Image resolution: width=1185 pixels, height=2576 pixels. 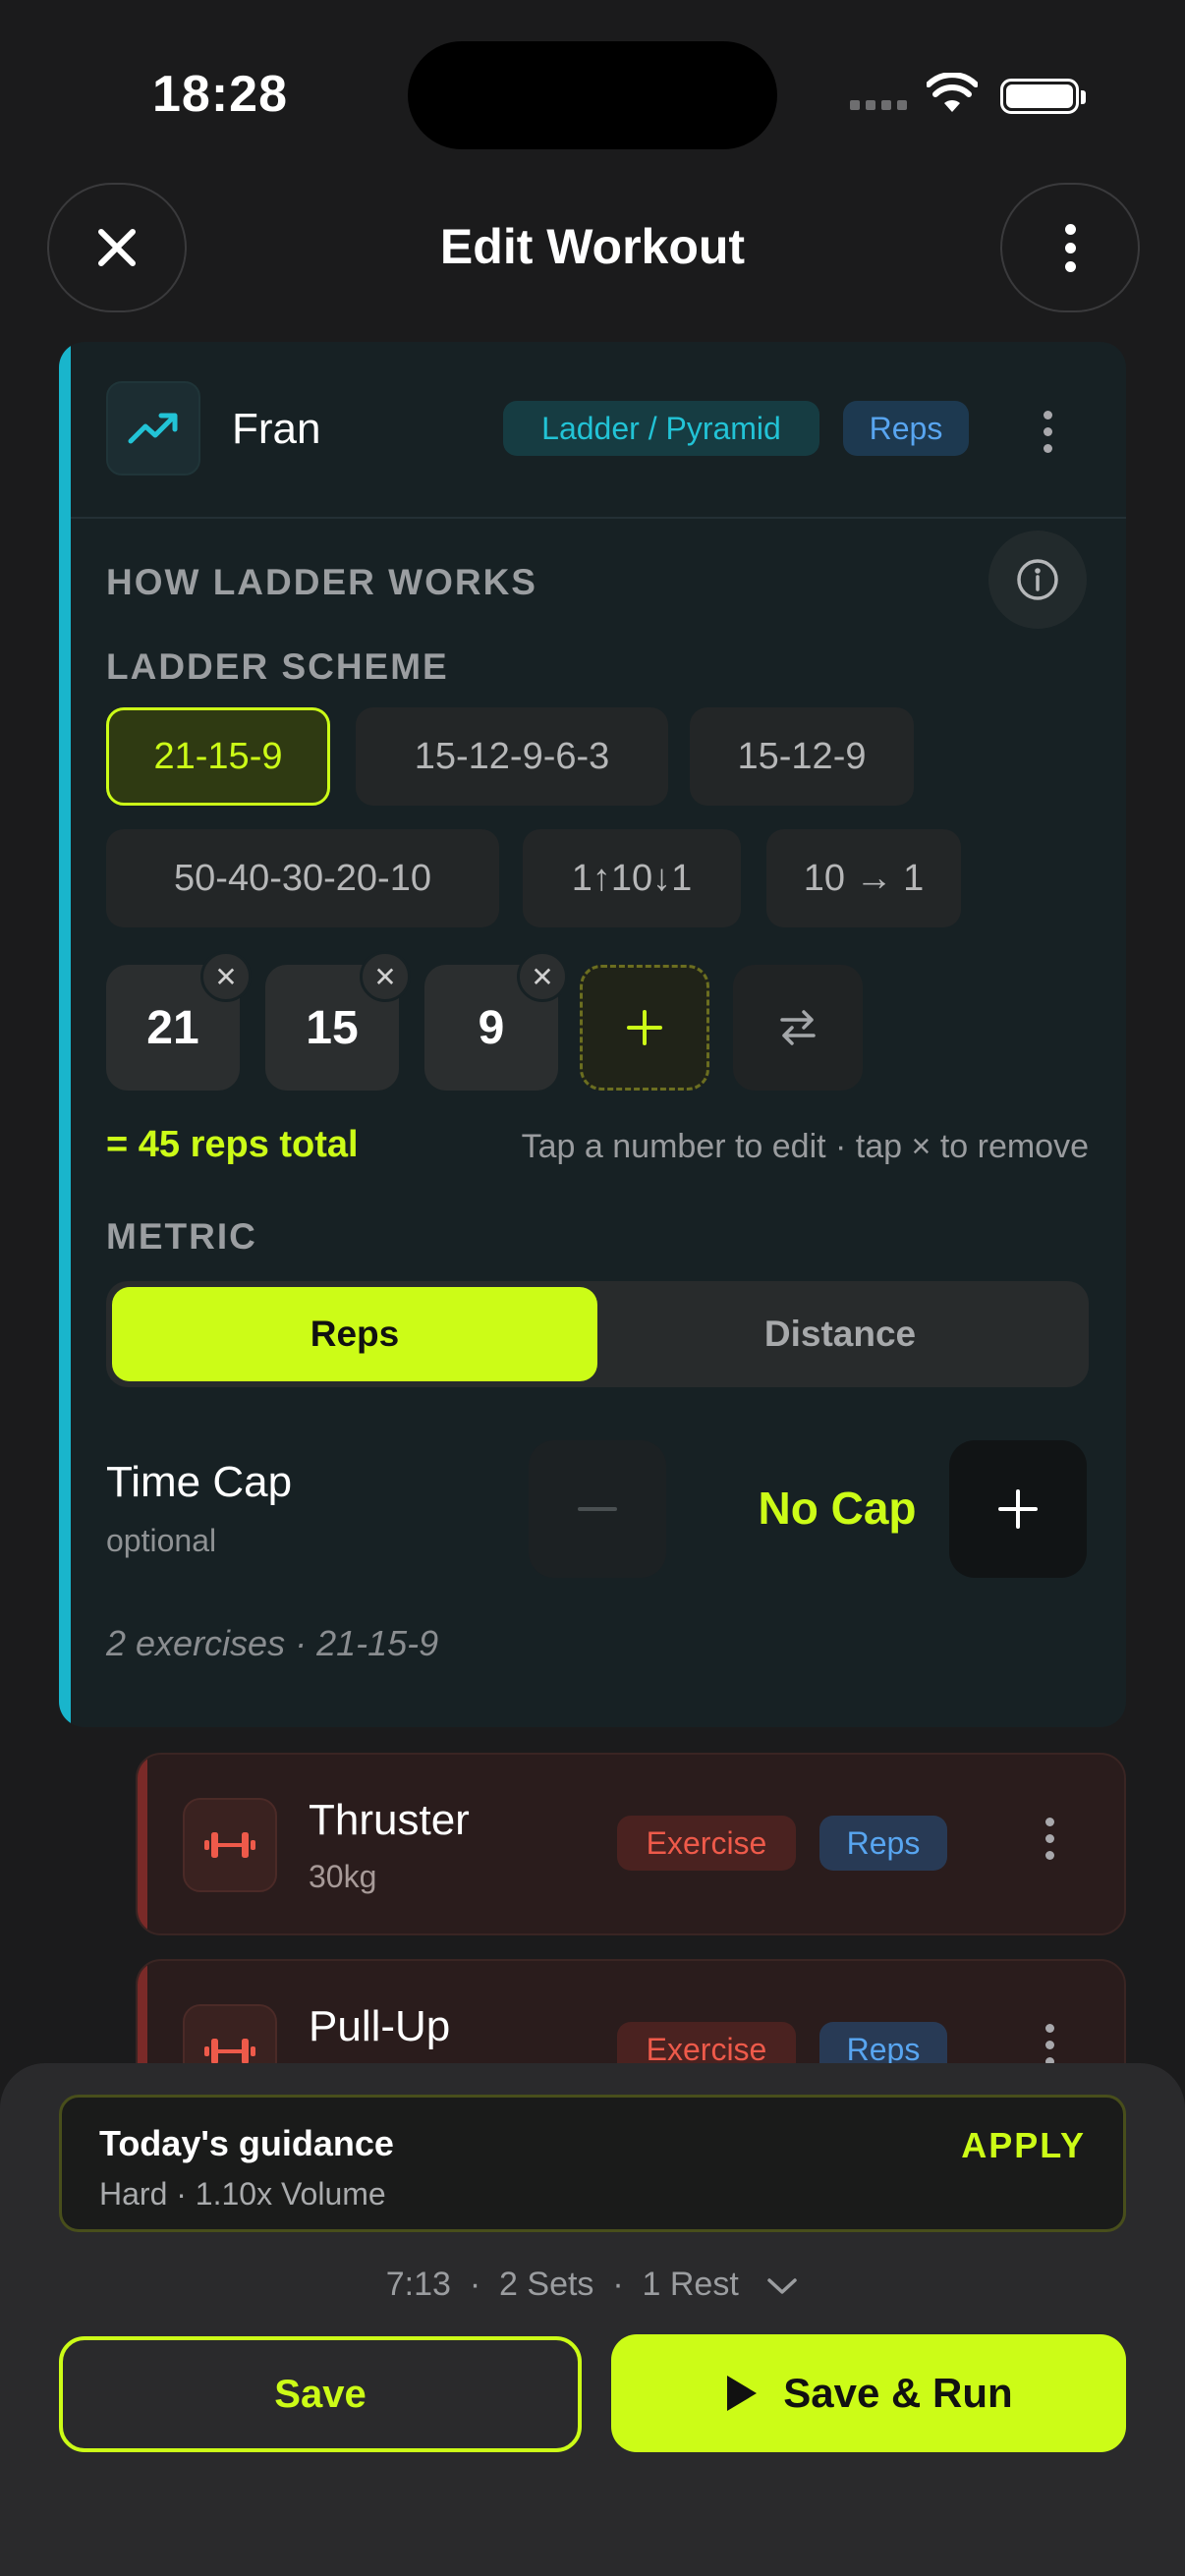 I want to click on battery-icon, so click(x=1040, y=96).